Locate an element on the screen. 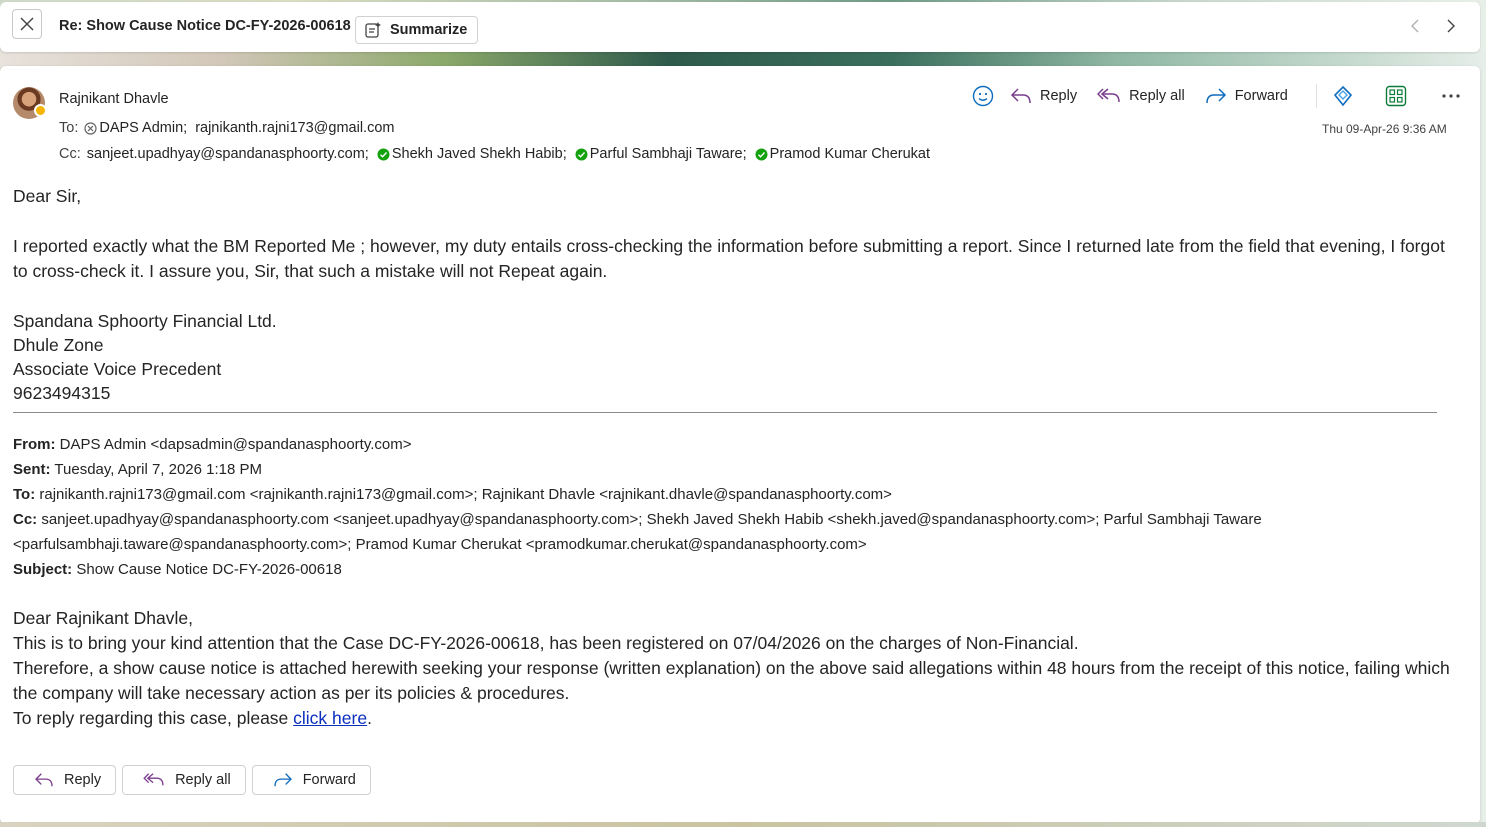  close-icon is located at coordinates (27, 24).